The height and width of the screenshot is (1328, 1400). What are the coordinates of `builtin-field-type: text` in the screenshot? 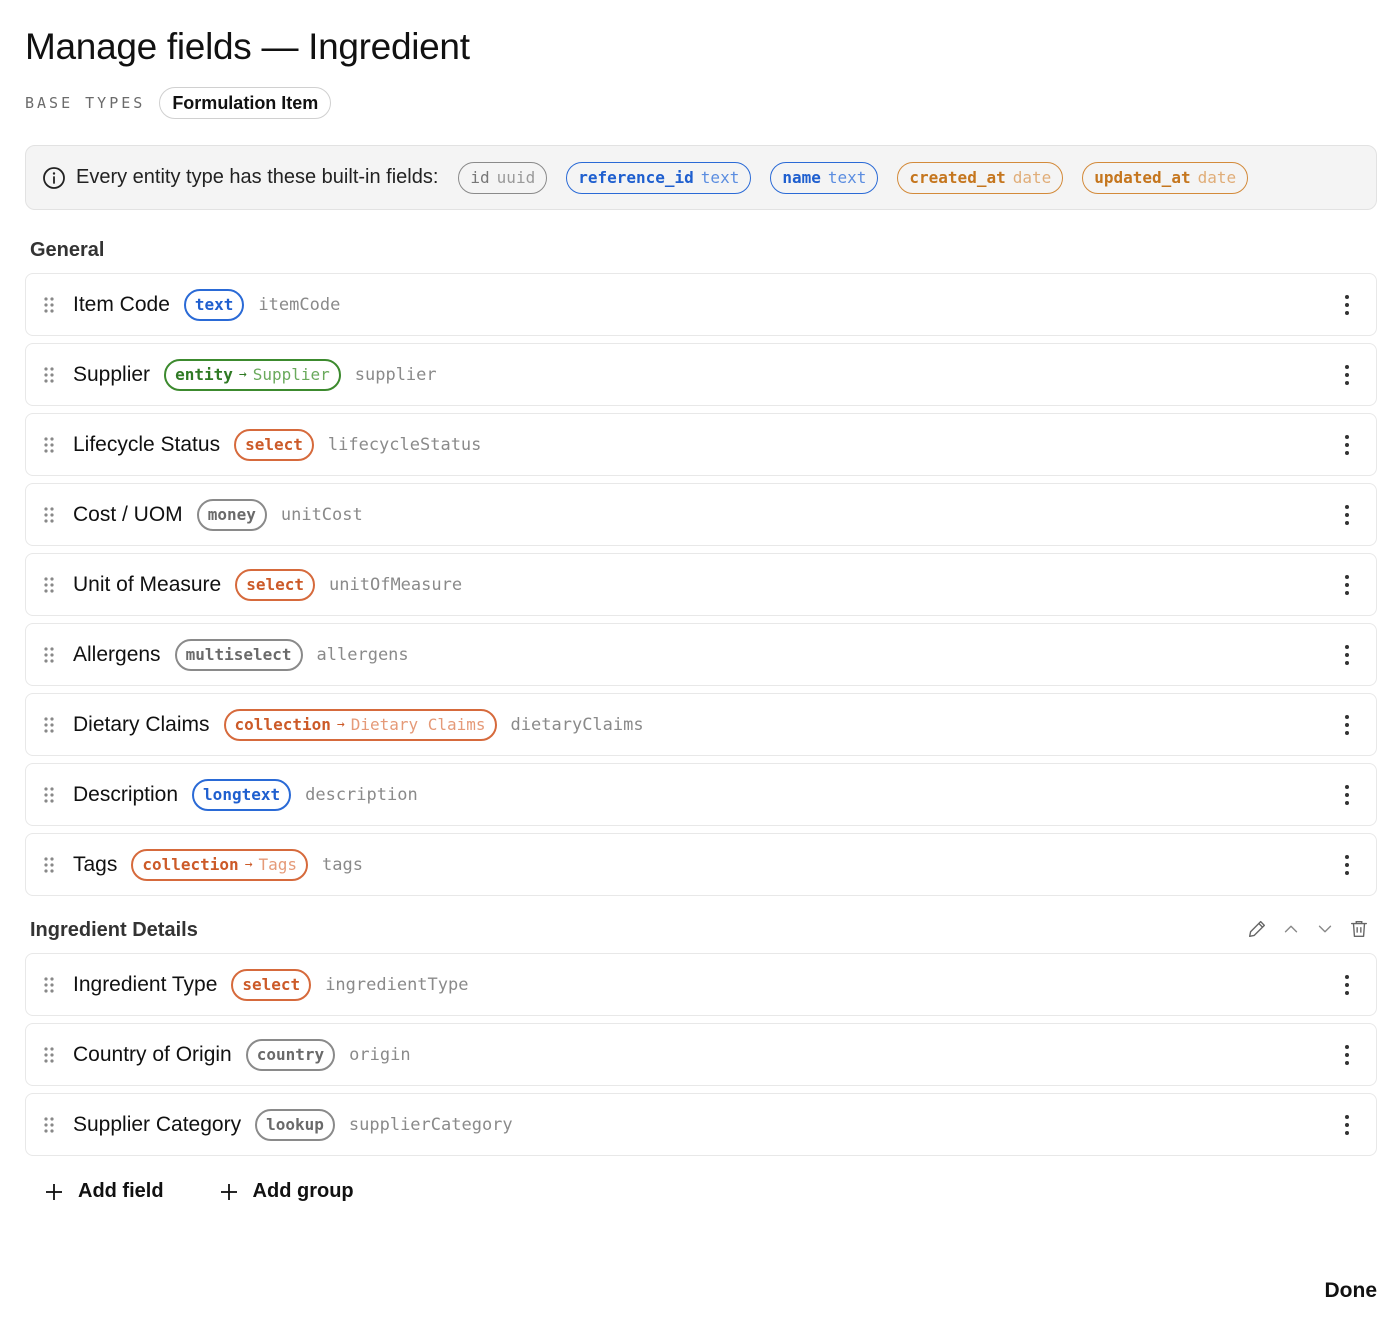 It's located at (720, 177).